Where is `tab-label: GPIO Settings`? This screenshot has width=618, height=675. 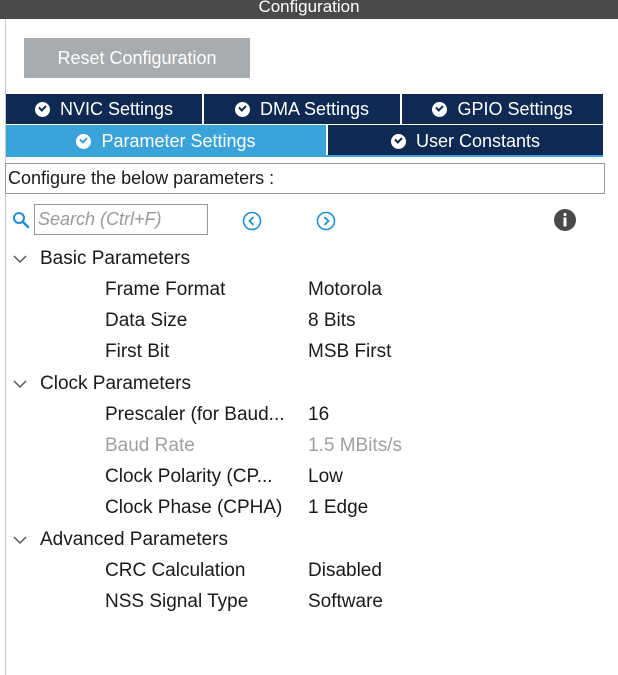
tab-label: GPIO Settings is located at coordinates (515, 108).